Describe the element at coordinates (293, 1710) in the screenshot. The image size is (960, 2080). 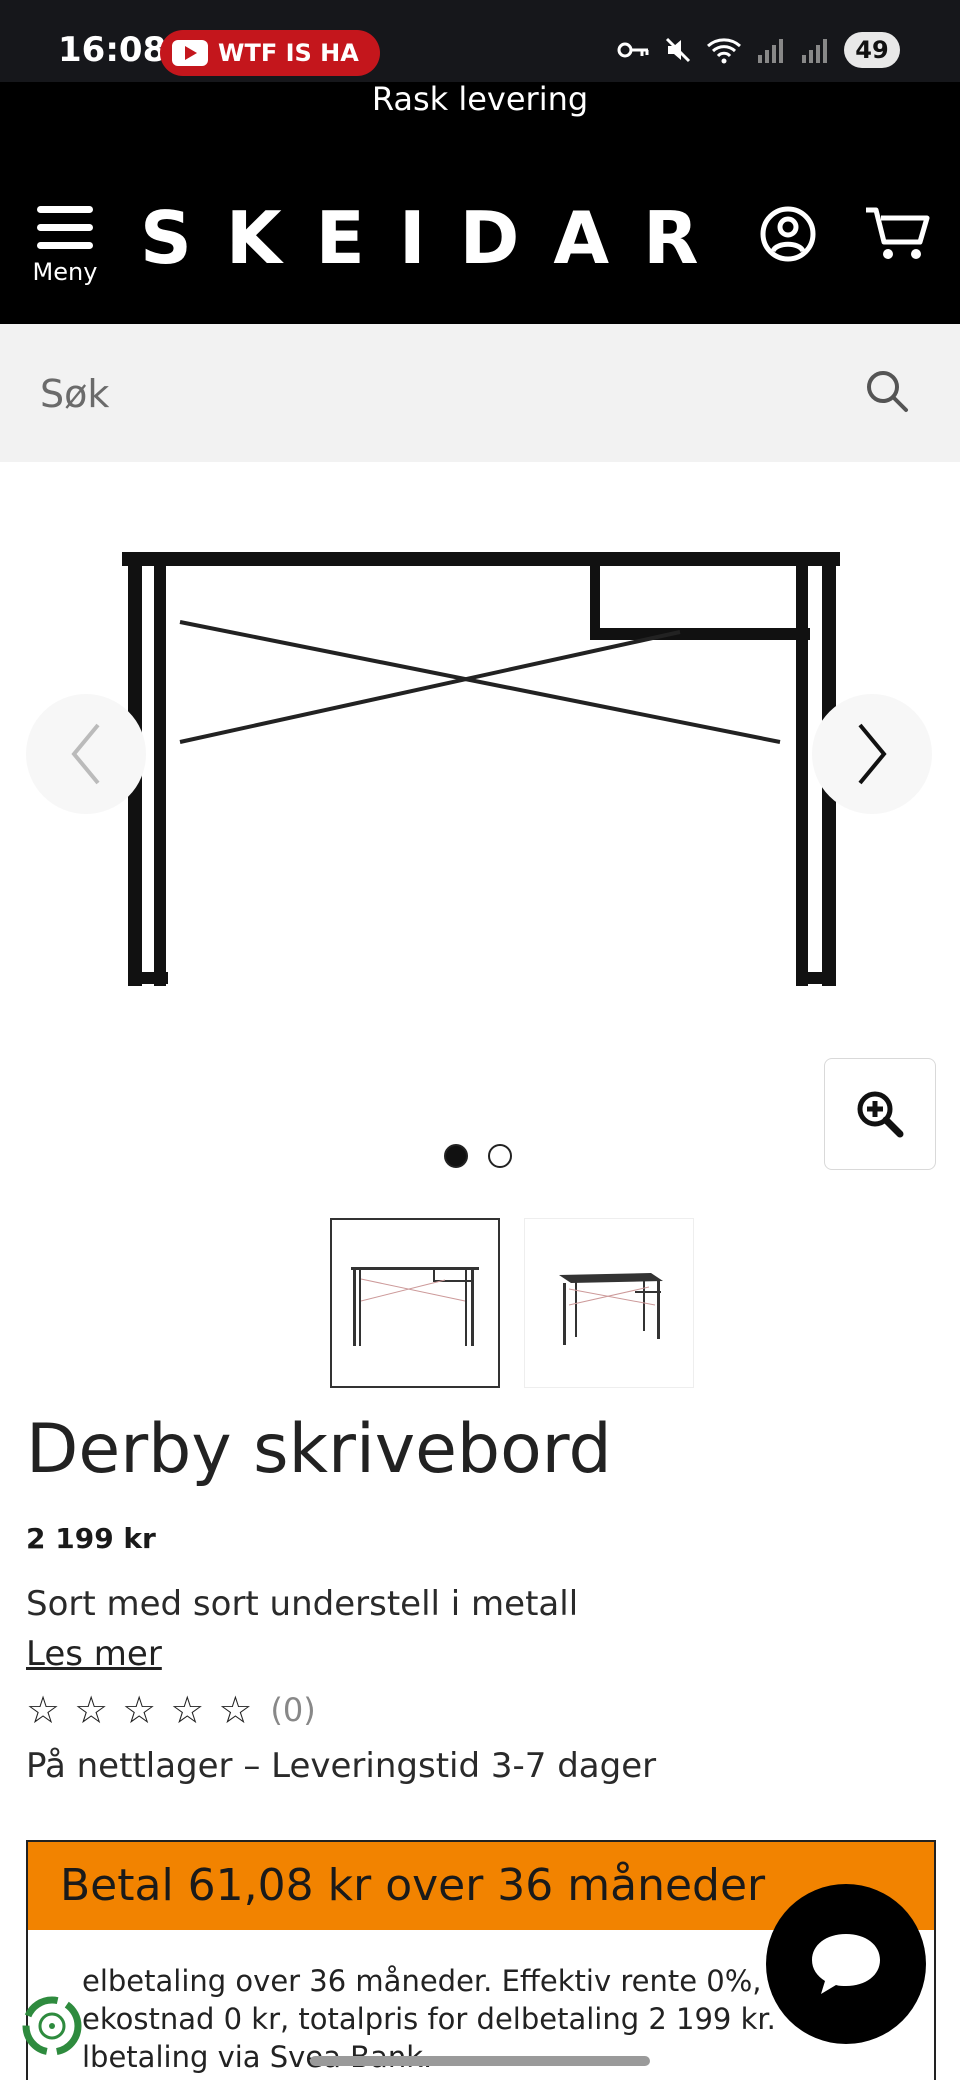
I see `rating-count: (0)` at that location.